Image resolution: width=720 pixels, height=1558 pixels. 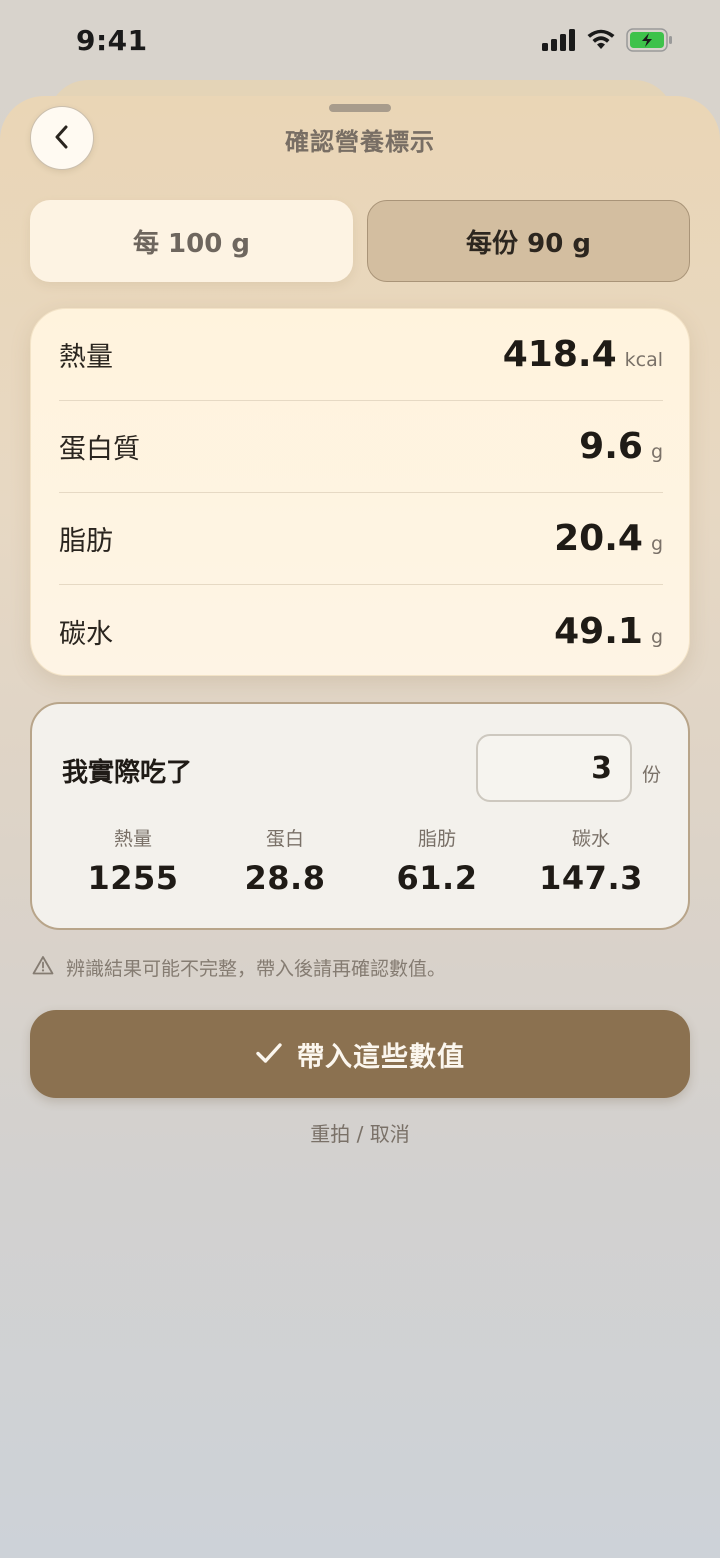 What do you see at coordinates (191, 241) in the screenshot?
I see `segment-per-100g: 每 100 g` at bounding box center [191, 241].